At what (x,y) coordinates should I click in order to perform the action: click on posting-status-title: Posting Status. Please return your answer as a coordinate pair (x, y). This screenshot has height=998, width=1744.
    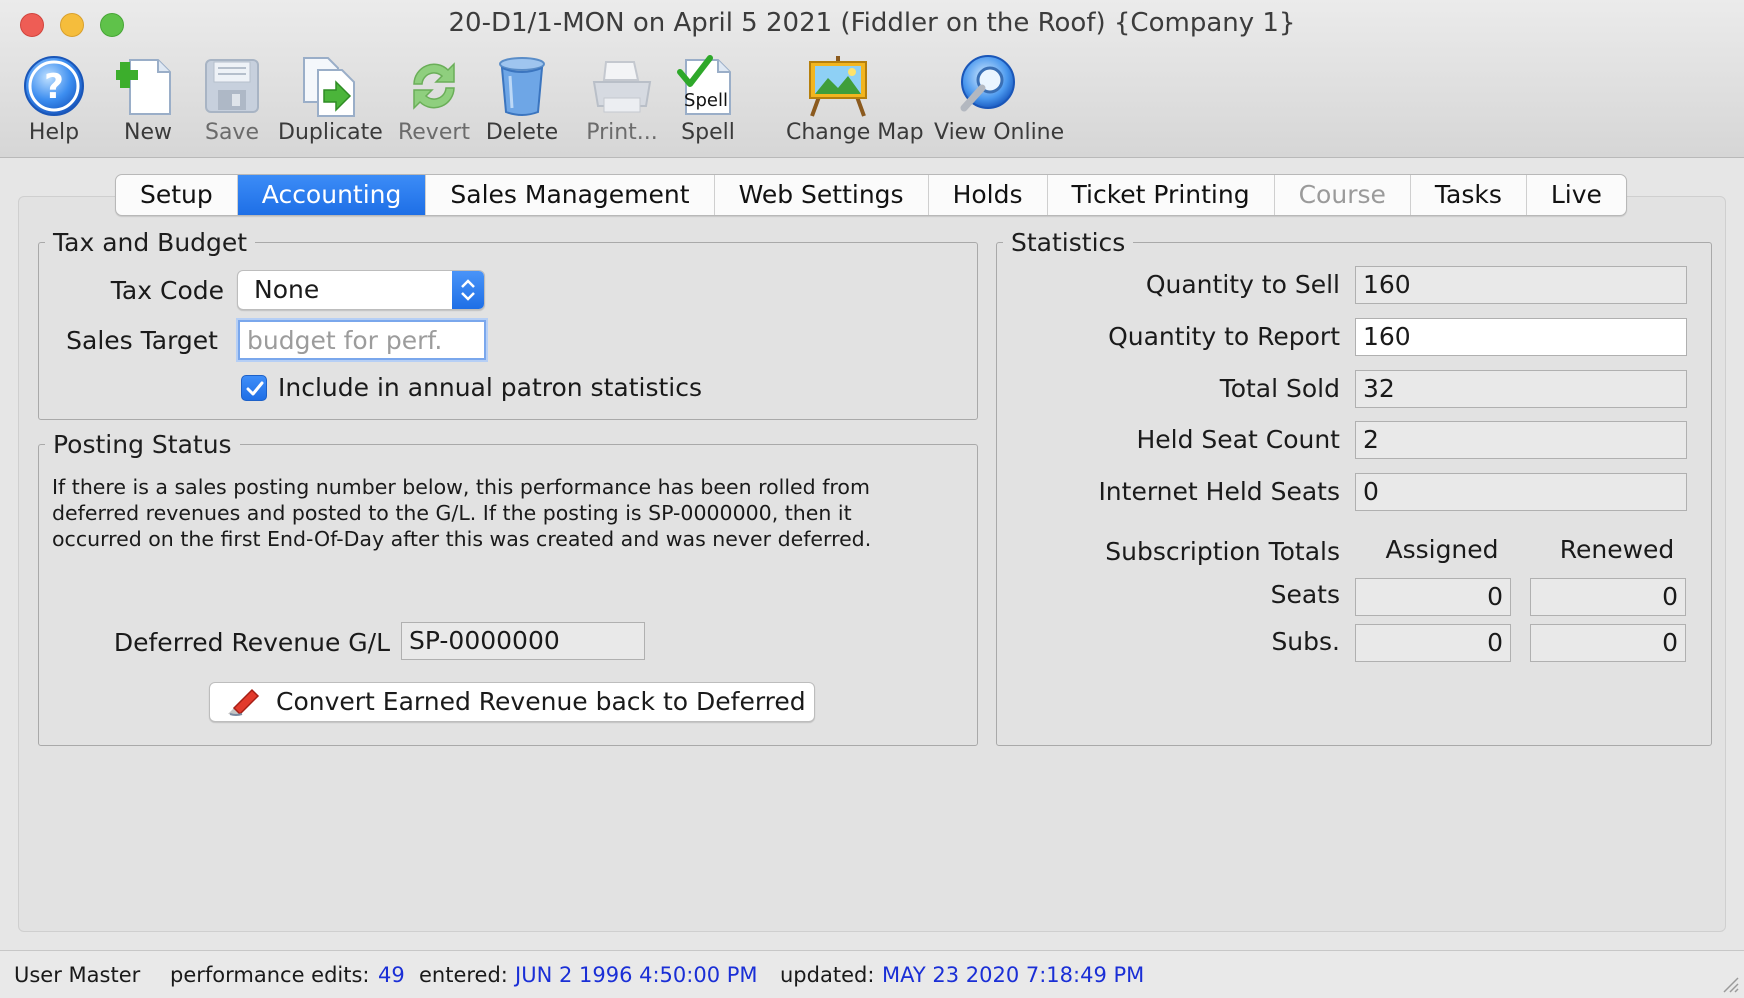
    Looking at the image, I should click on (142, 444).